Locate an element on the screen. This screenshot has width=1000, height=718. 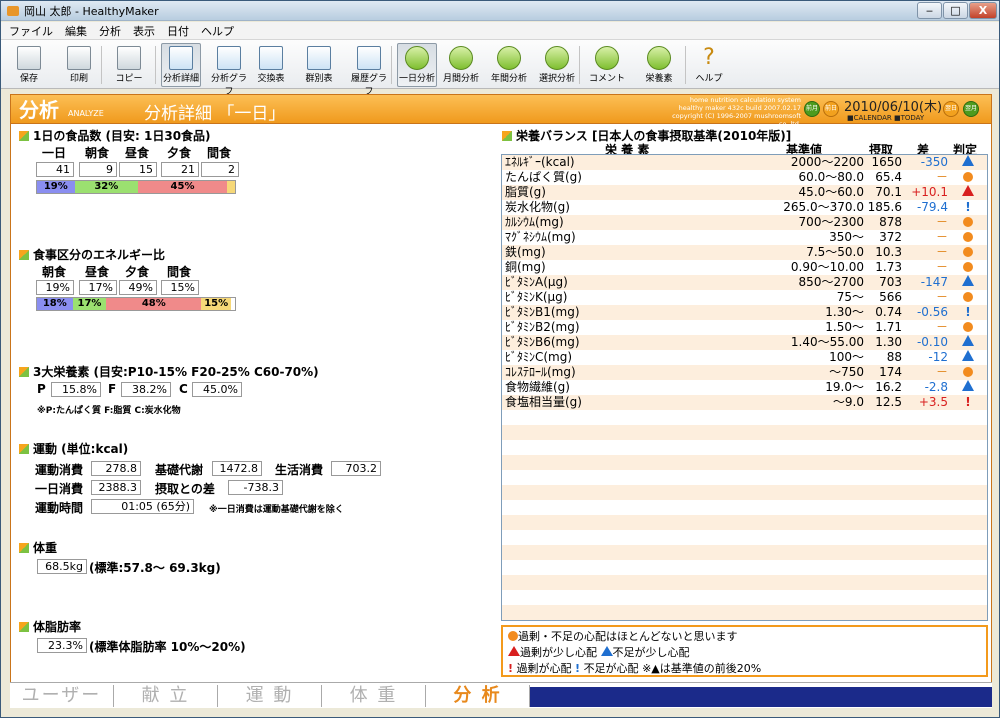
toolbar-button: 履歴グラフ is located at coordinates (369, 70).